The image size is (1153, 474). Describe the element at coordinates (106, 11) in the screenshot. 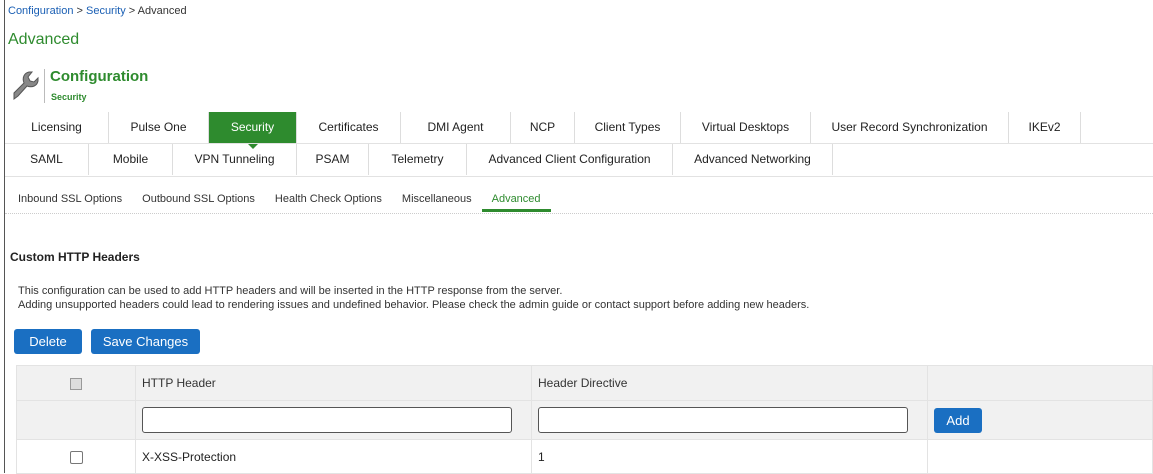

I see `breadcrumb-security: Security` at that location.